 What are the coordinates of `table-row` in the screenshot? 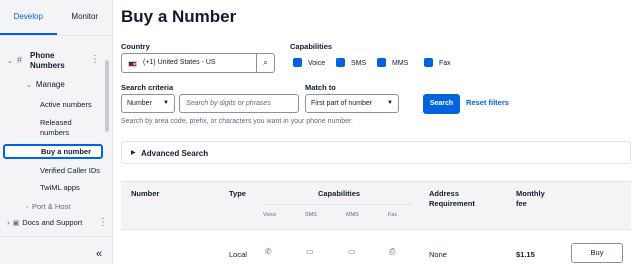 It's located at (376, 246).